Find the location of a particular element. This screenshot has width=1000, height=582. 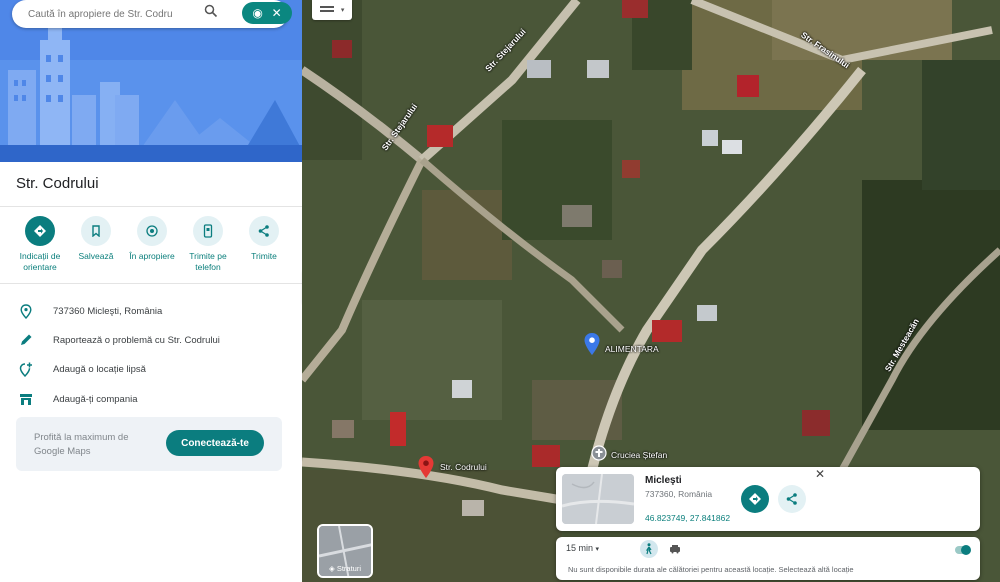

bookmark-icon is located at coordinates (96, 231).